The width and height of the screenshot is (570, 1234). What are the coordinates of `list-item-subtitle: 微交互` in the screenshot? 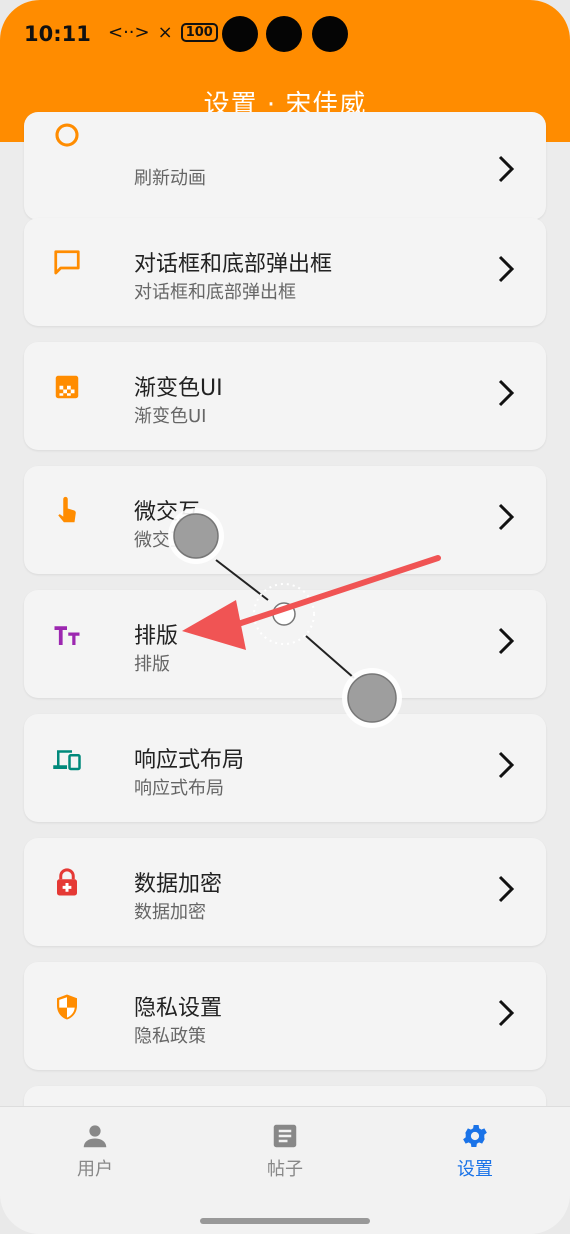 It's located at (161, 540).